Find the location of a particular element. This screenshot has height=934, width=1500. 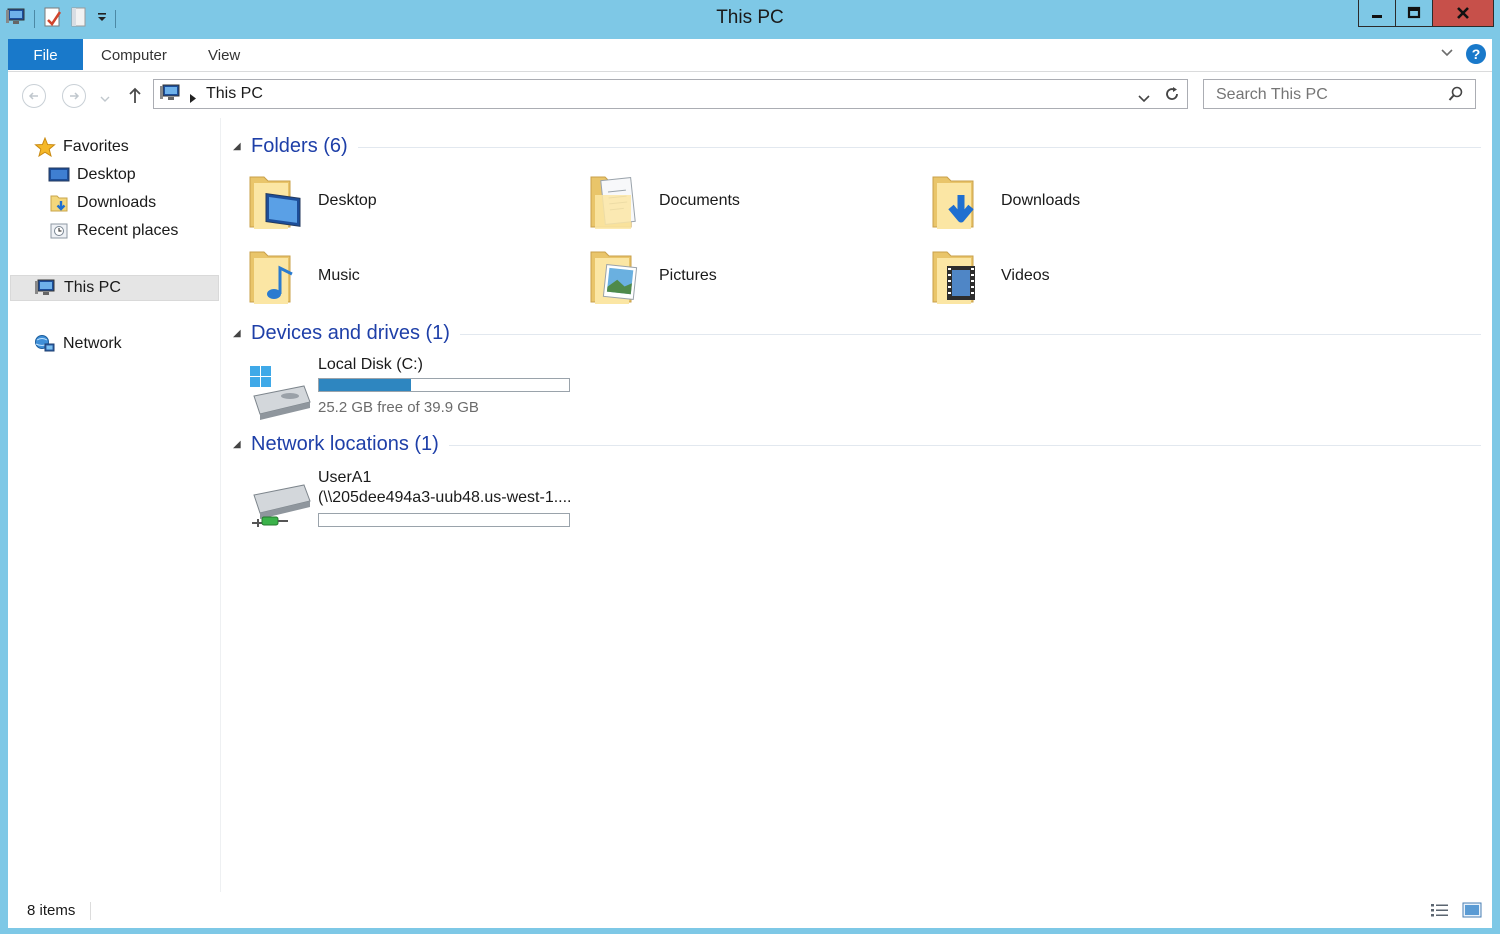

star-icon is located at coordinates (45, 147).